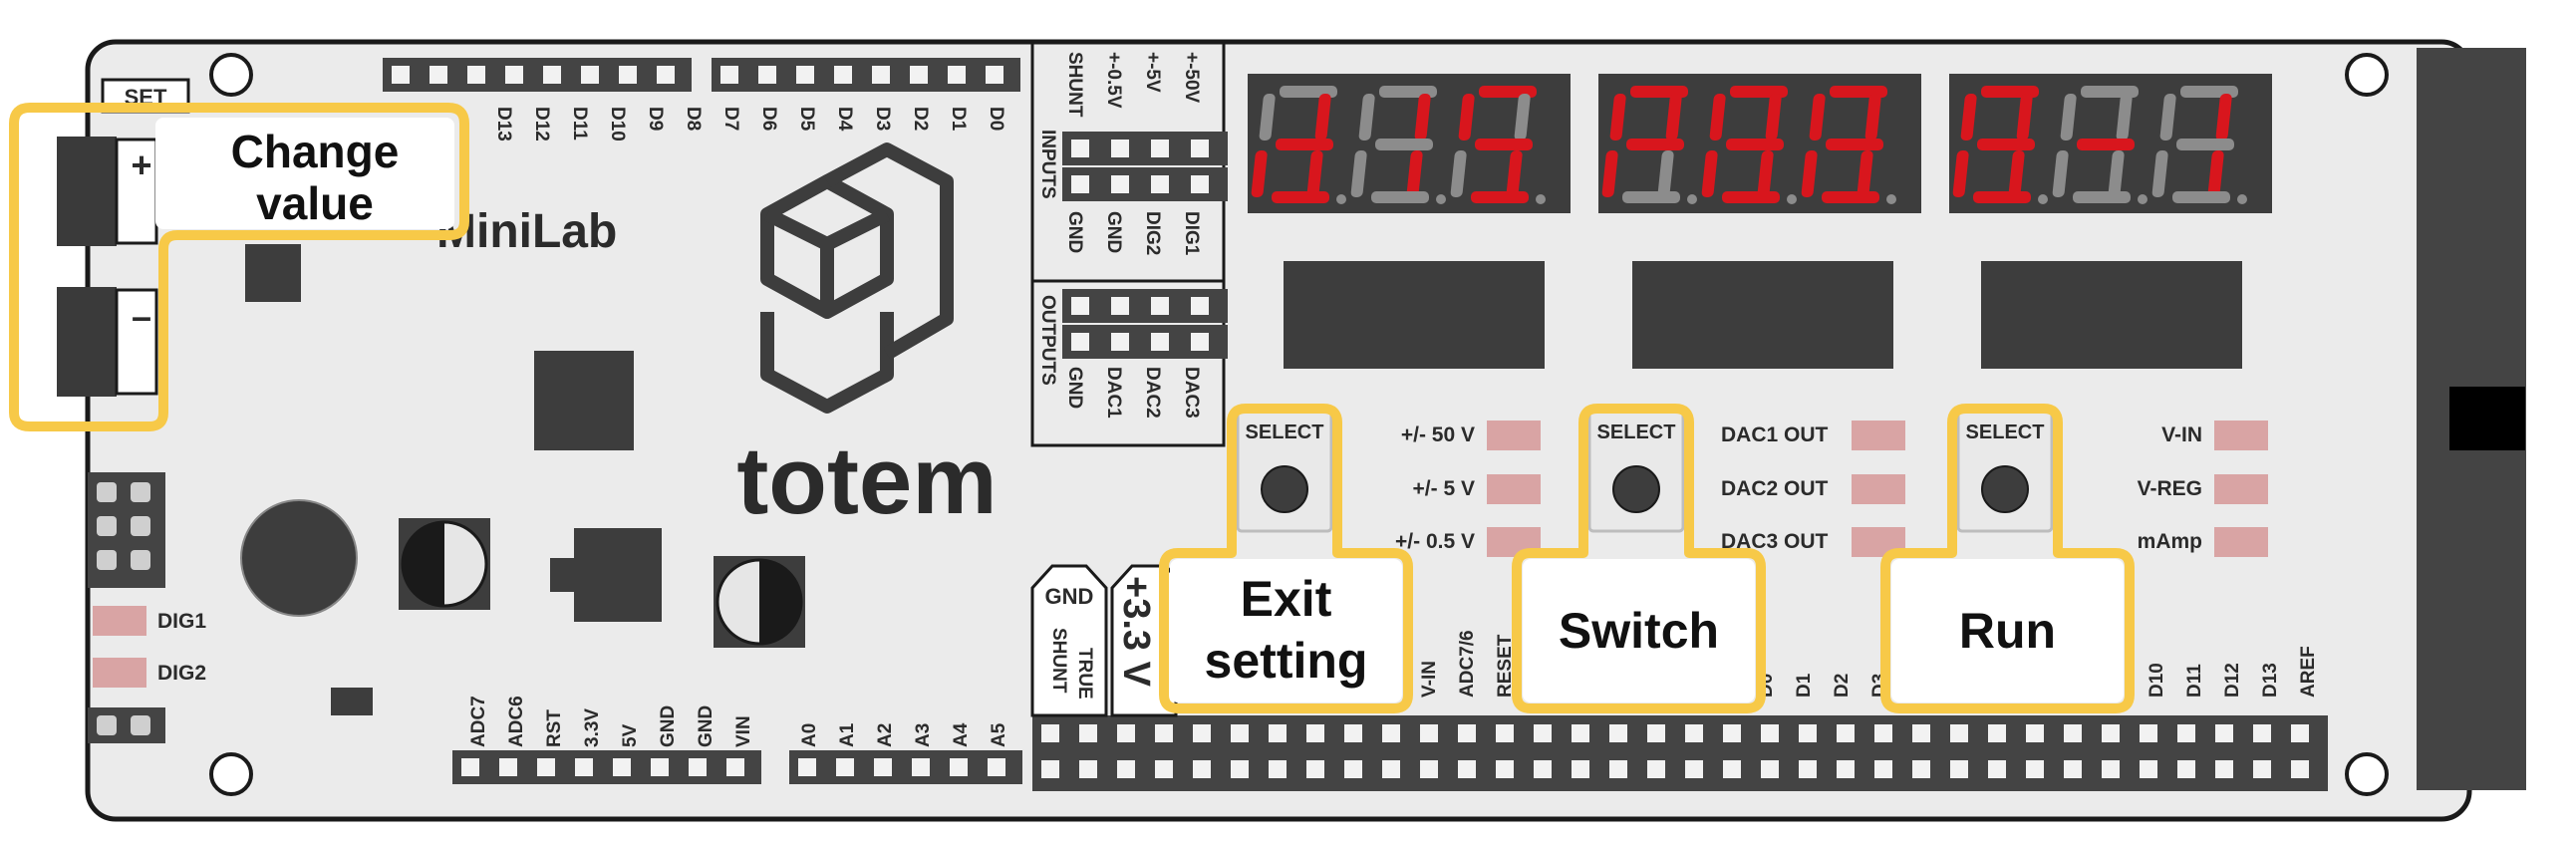 Image resolution: width=2576 pixels, height=842 pixels. I want to click on dac-indicator-label: DAC2 OUT, so click(1775, 488).